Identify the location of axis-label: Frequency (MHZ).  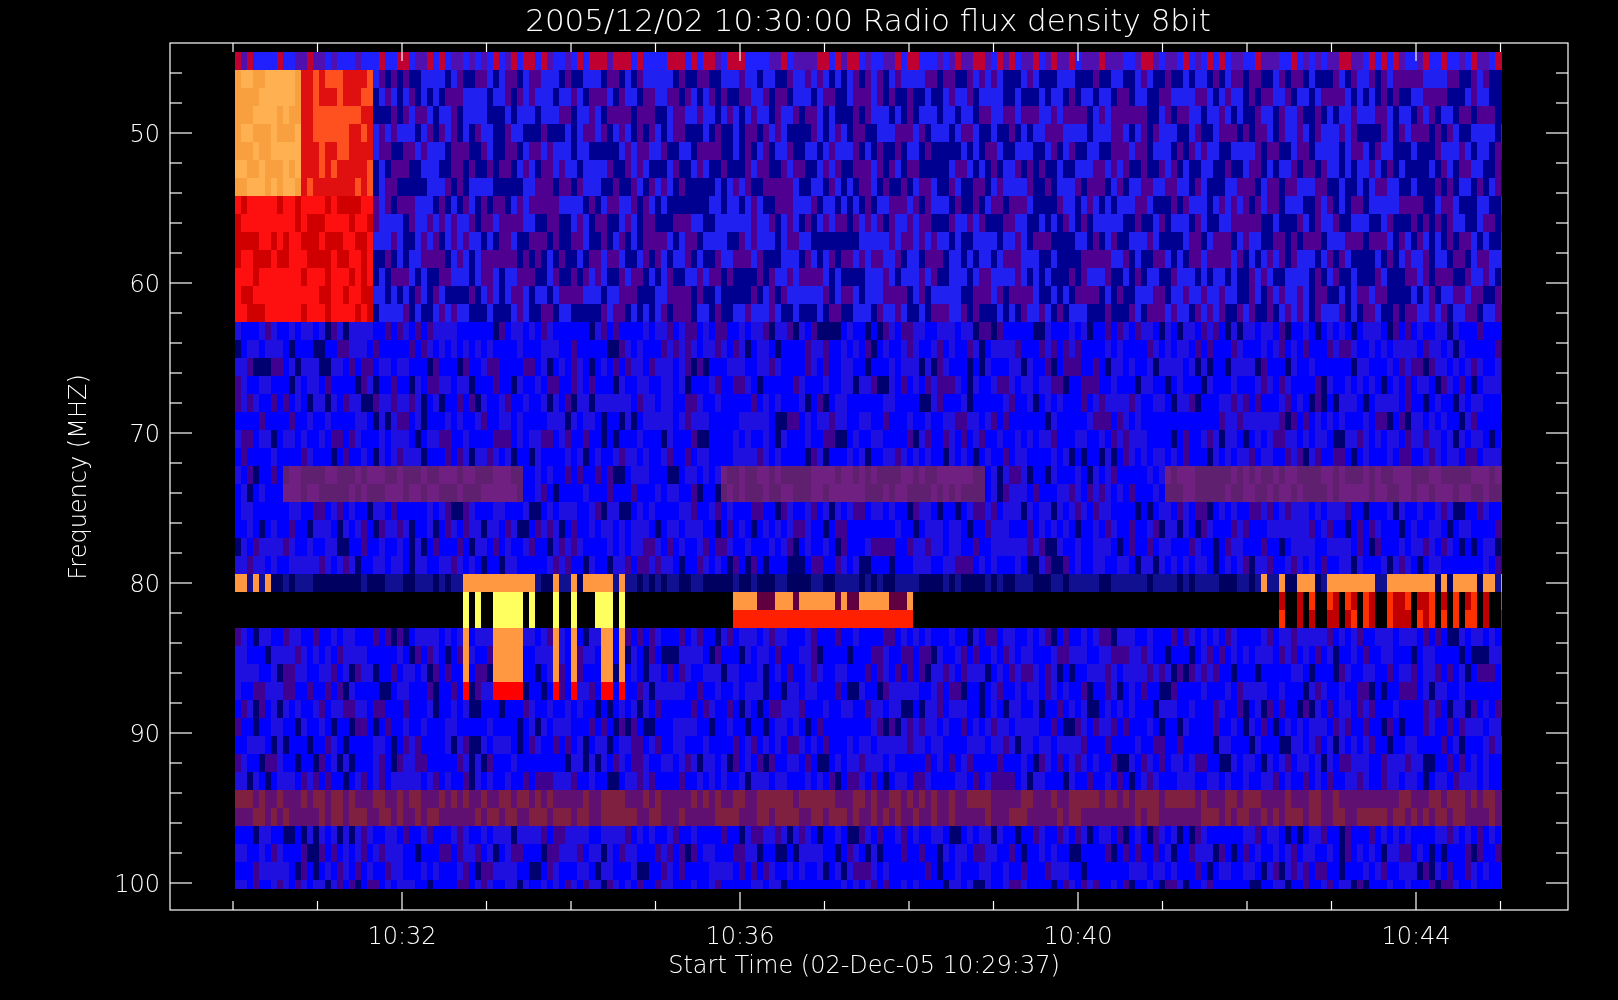
(78, 477).